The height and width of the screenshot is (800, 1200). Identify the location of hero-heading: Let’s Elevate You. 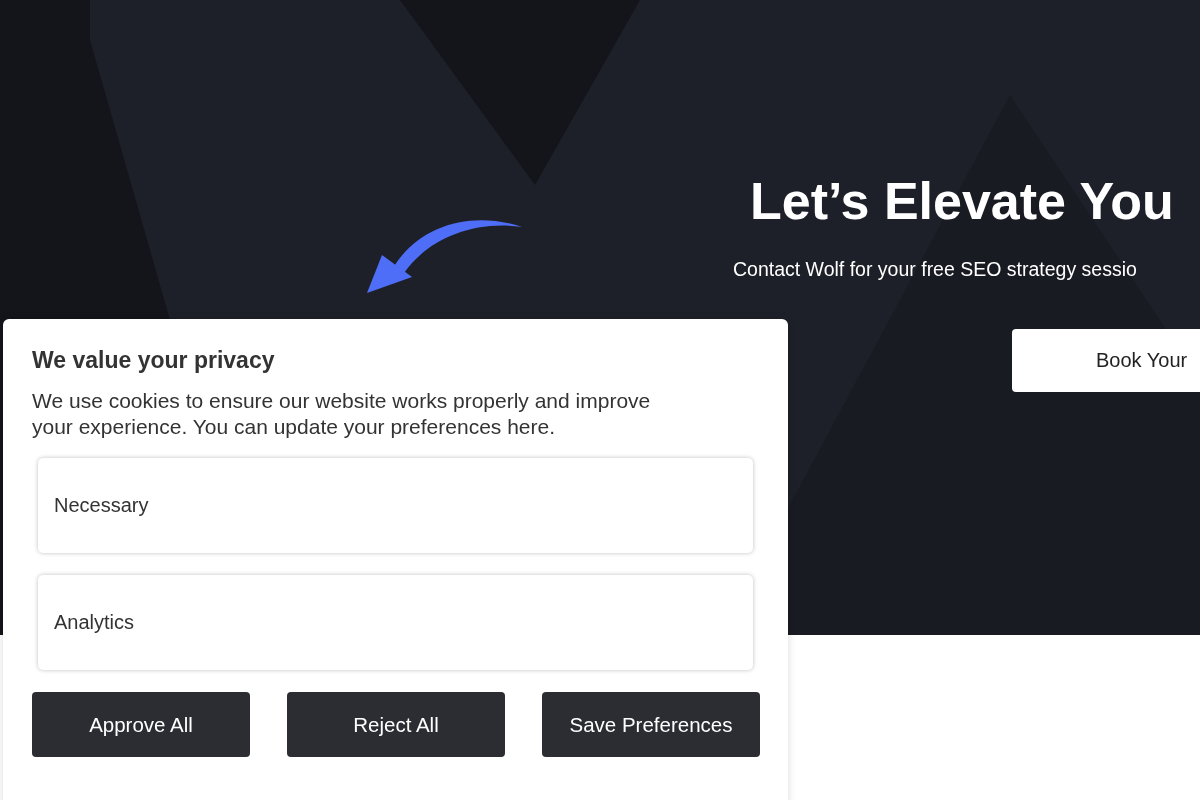
(962, 201).